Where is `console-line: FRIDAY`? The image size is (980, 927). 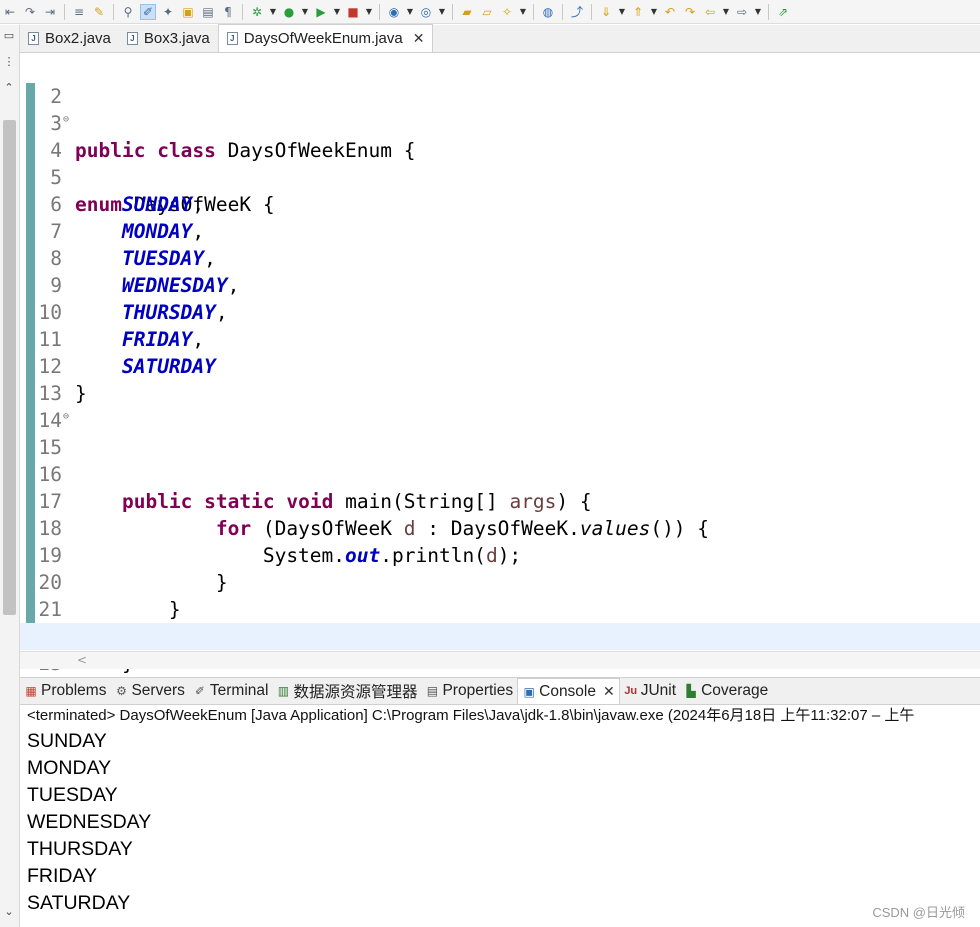
console-line: FRIDAY is located at coordinates (62, 876).